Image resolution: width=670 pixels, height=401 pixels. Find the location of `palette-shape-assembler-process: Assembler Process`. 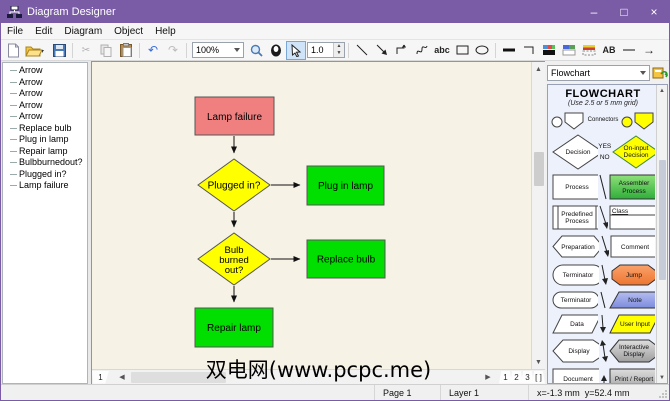

palette-shape-assembler-process: Assembler Process is located at coordinates (631, 187).